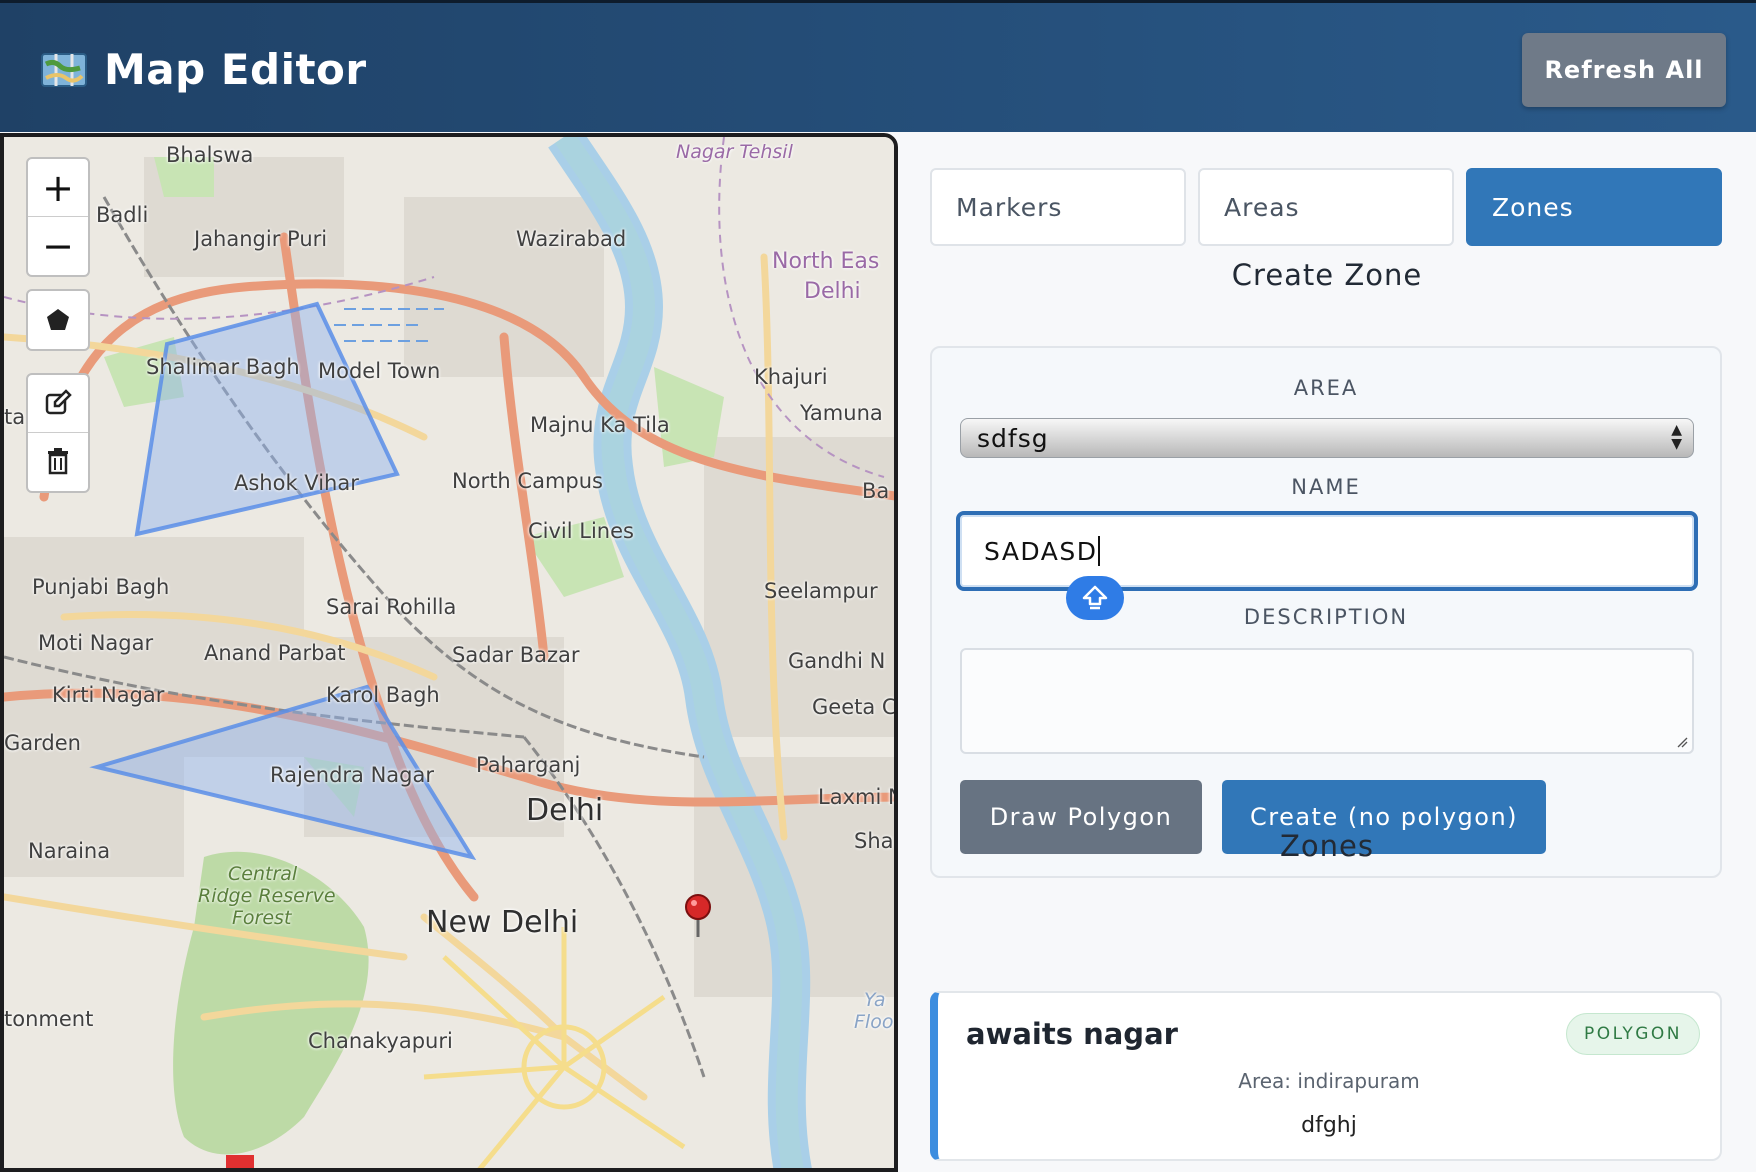  What do you see at coordinates (874, 841) in the screenshot?
I see `map-label: Sha` at bounding box center [874, 841].